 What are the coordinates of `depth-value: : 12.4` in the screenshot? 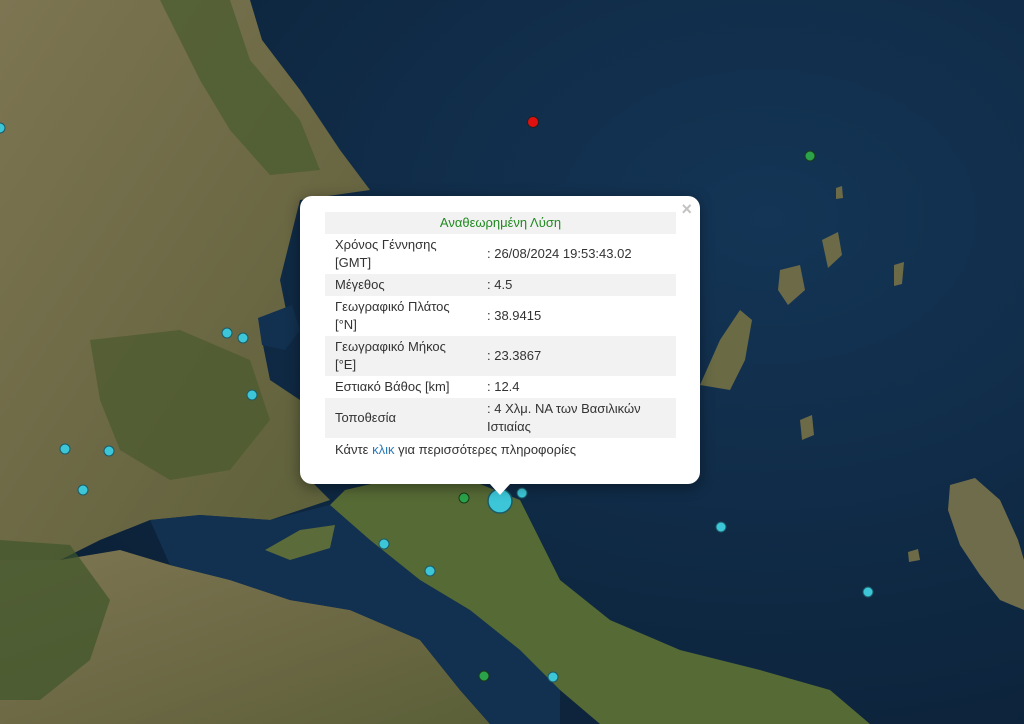 It's located at (503, 386).